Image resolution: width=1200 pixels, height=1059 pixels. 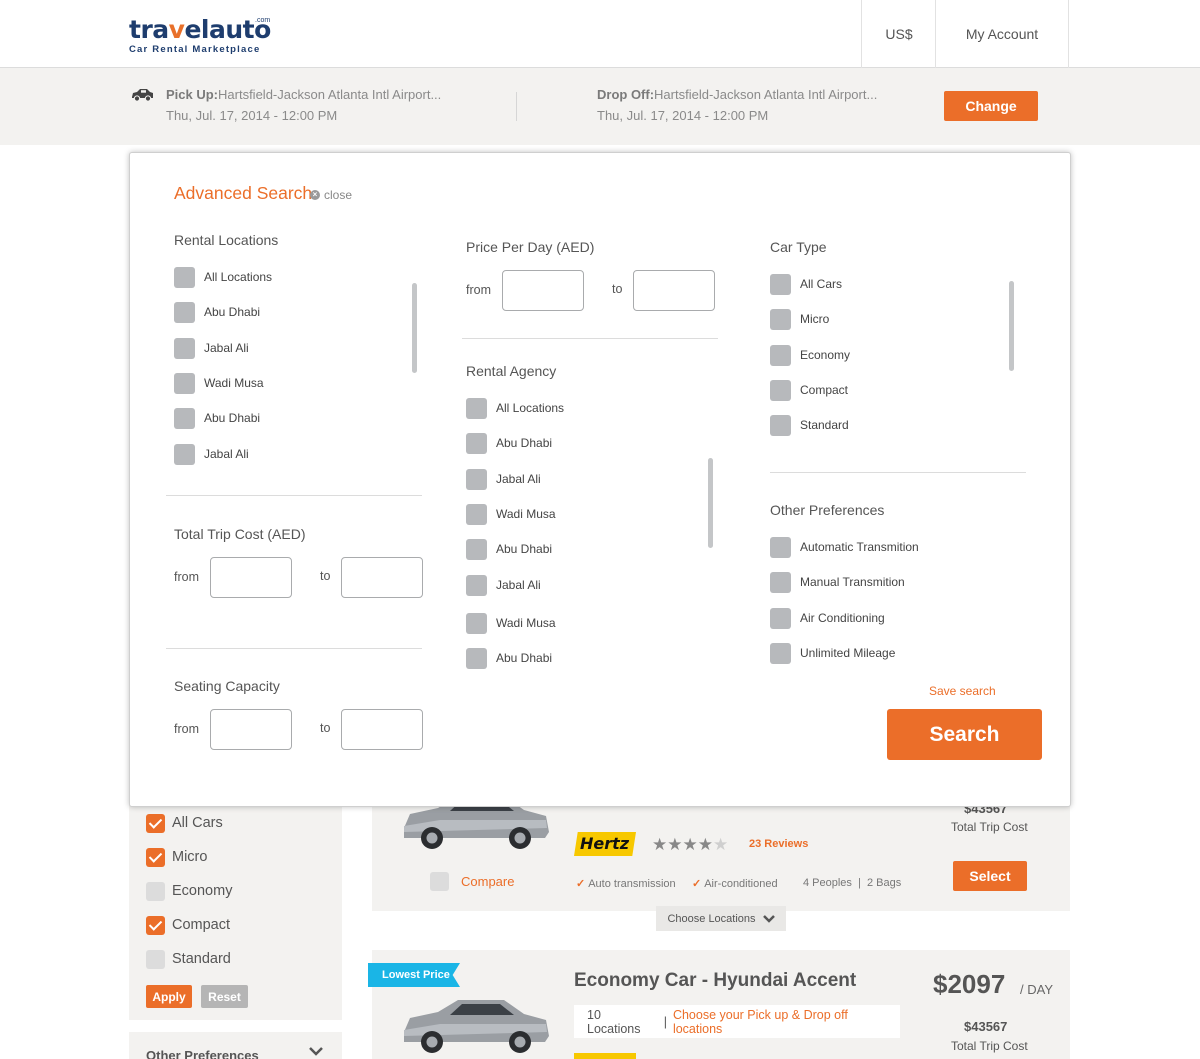 What do you see at coordinates (476, 1025) in the screenshot?
I see `car-image` at bounding box center [476, 1025].